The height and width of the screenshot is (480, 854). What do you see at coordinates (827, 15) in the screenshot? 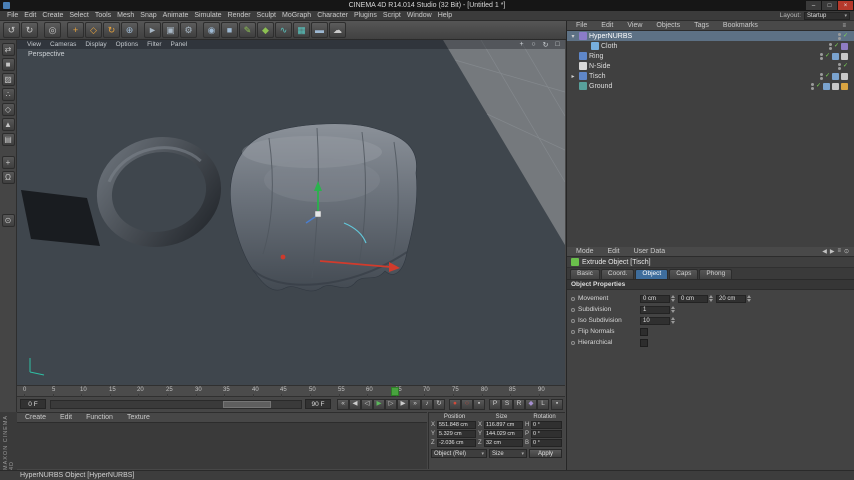
I see `layout-select: Startup ▾` at bounding box center [827, 15].